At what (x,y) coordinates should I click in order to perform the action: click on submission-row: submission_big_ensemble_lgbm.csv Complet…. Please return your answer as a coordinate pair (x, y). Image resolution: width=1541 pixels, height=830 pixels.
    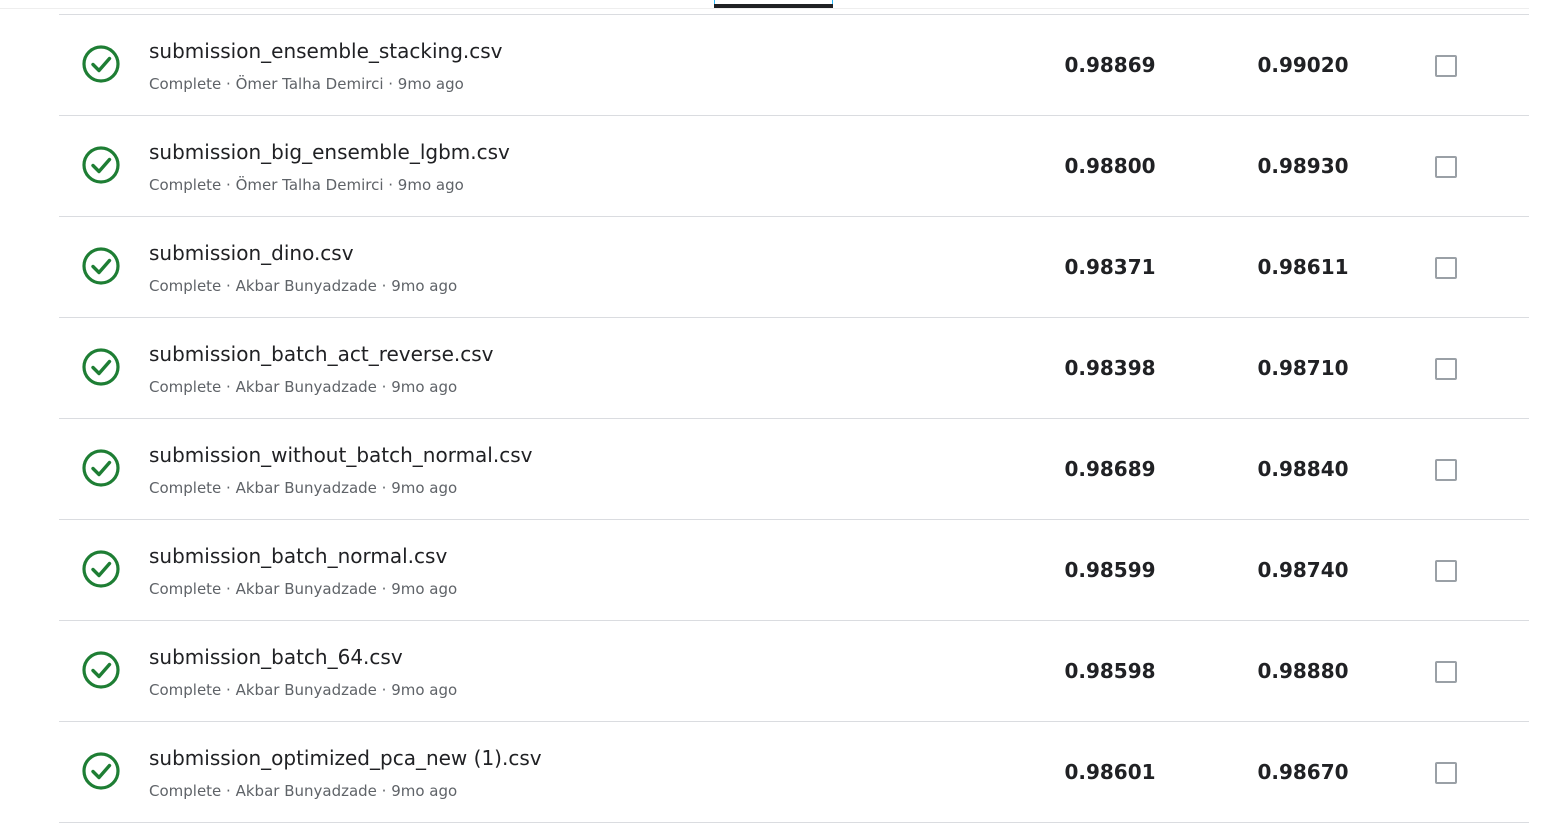
    Looking at the image, I should click on (794, 166).